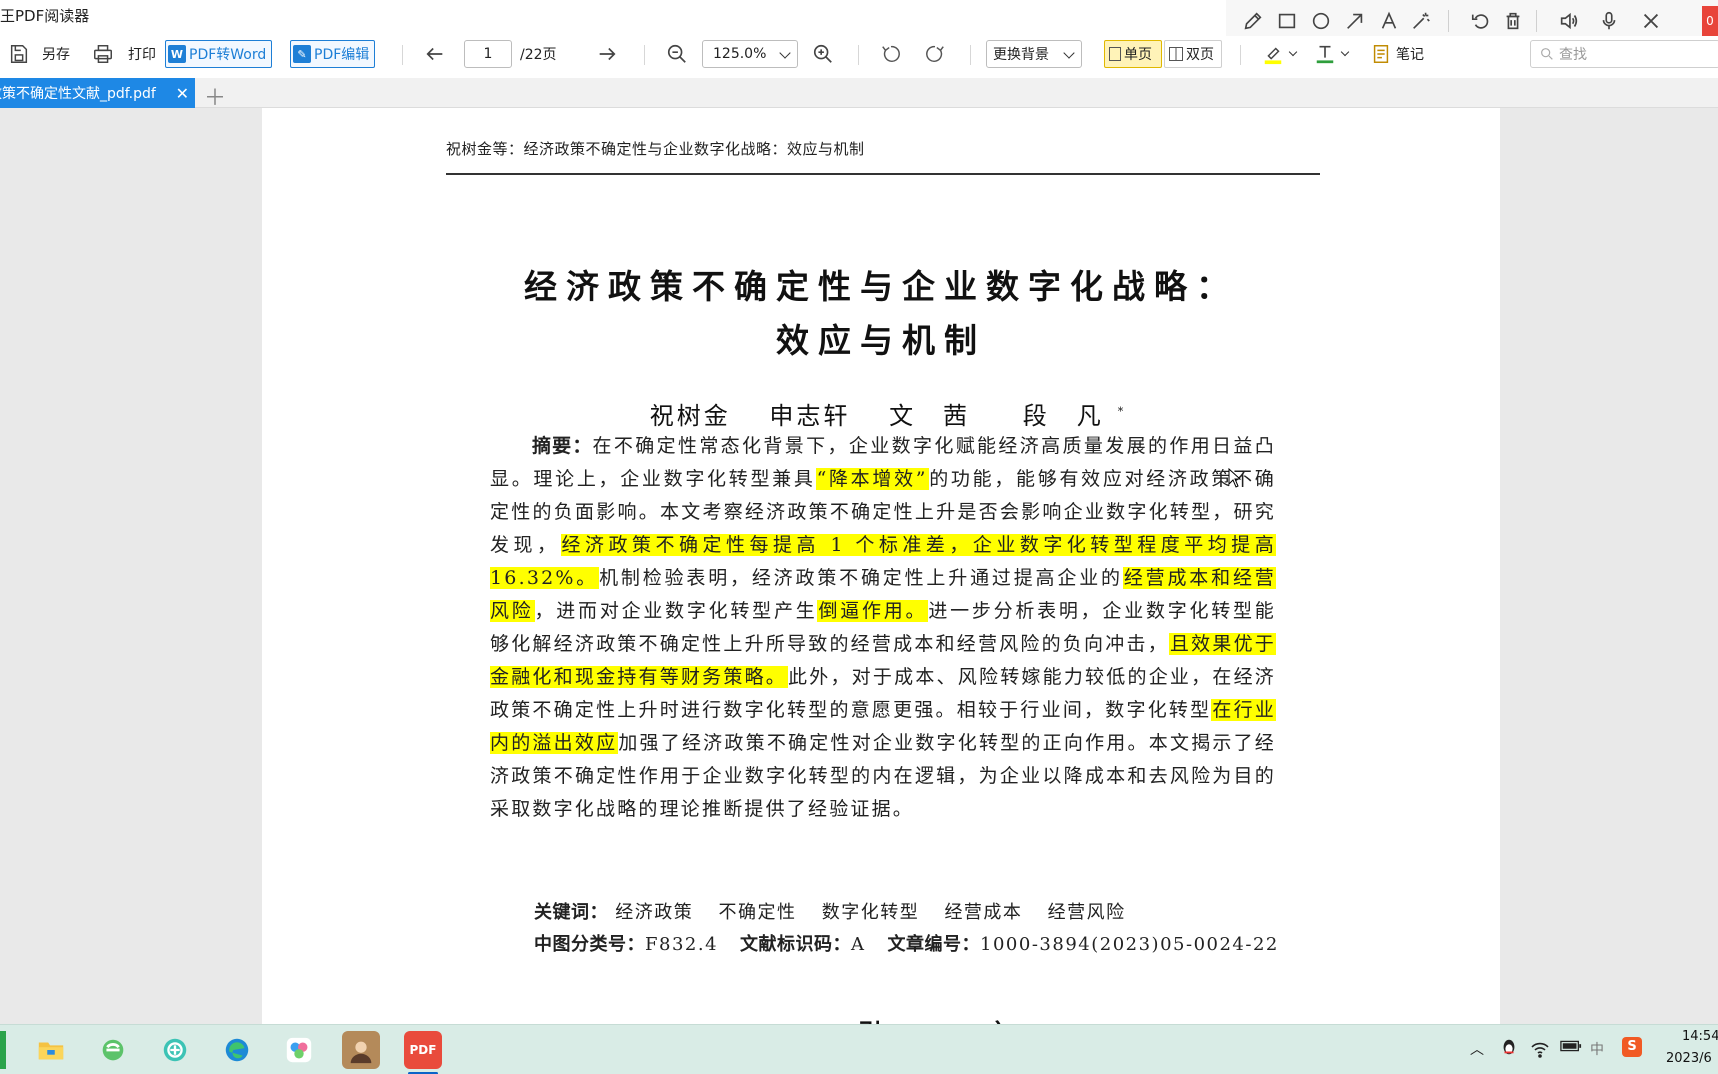 This screenshot has height=1074, width=1718. Describe the element at coordinates (1325, 54) in the screenshot. I see `text-color-icon` at that location.